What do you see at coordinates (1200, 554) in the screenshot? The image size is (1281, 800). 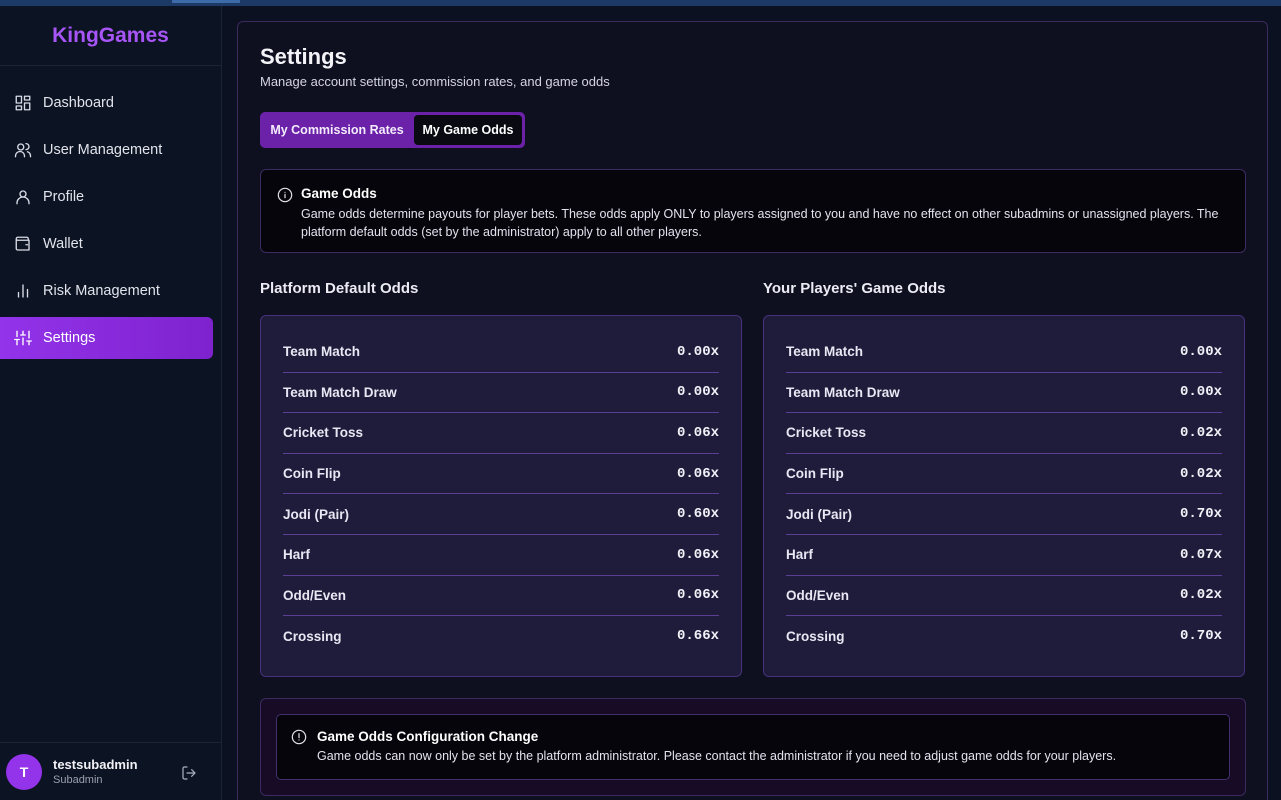 I see `odds-value: 0.07x` at bounding box center [1200, 554].